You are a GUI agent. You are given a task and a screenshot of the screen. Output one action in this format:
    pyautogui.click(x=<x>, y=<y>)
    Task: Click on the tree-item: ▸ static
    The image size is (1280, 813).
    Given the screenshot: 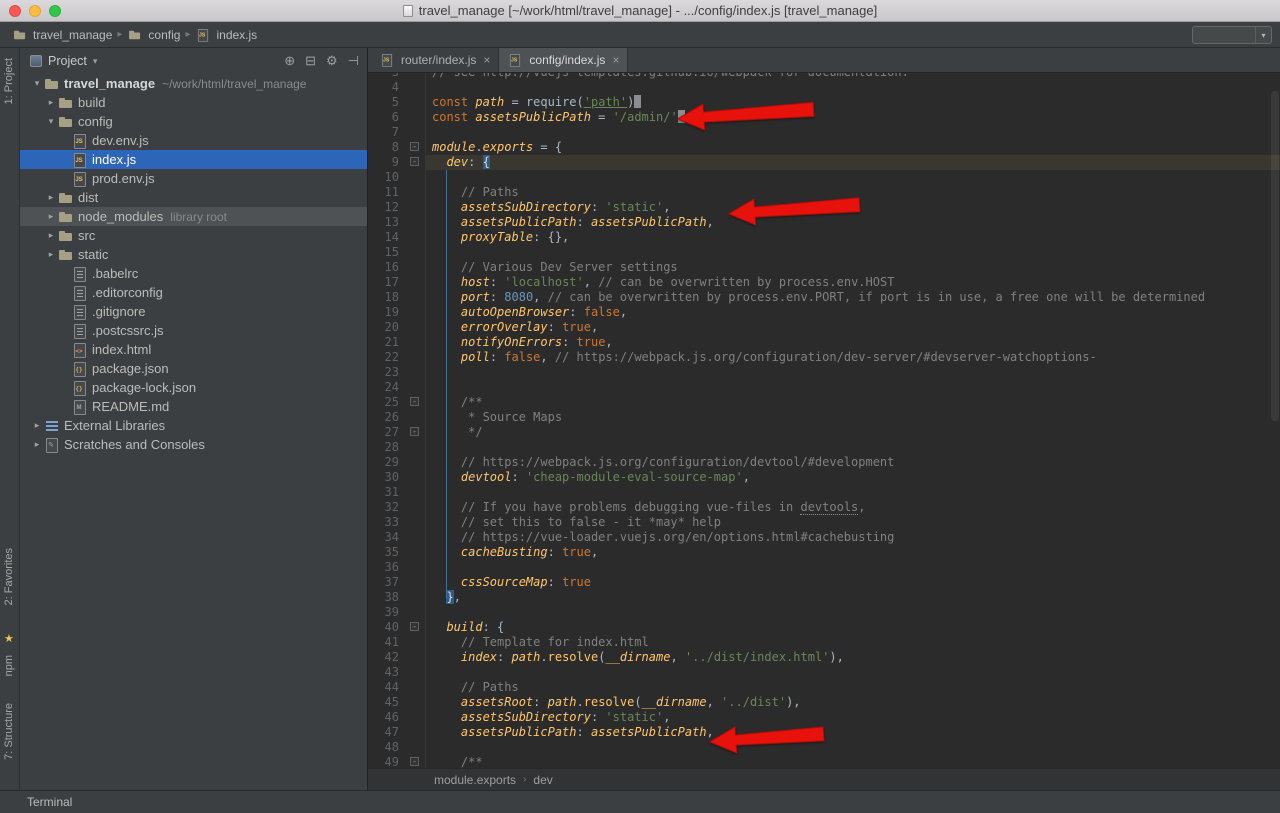 What is the action you would take?
    pyautogui.click(x=193, y=254)
    